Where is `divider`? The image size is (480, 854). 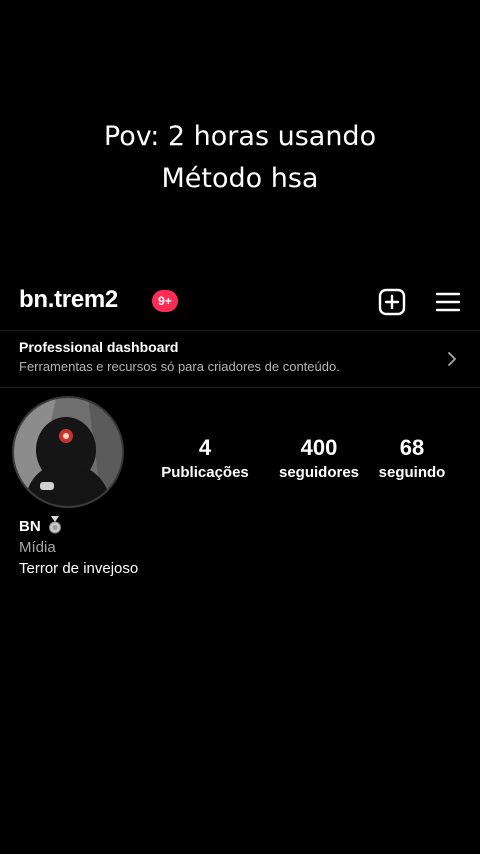 divider is located at coordinates (240, 387).